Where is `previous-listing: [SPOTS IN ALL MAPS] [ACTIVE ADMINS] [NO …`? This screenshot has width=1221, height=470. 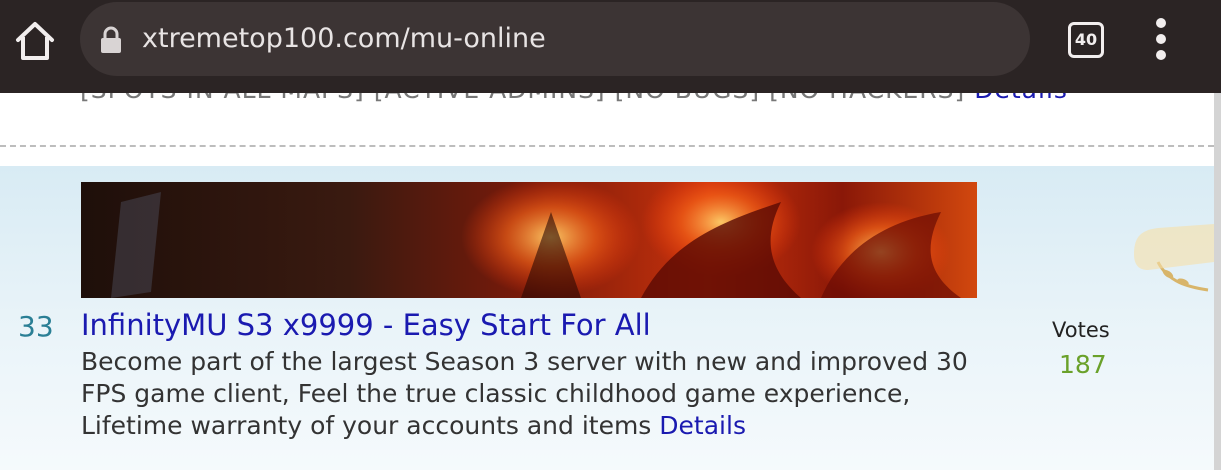
previous-listing: [SPOTS IN ALL MAPS] [ACTIVE ADMINS] [NO … is located at coordinates (607, 119).